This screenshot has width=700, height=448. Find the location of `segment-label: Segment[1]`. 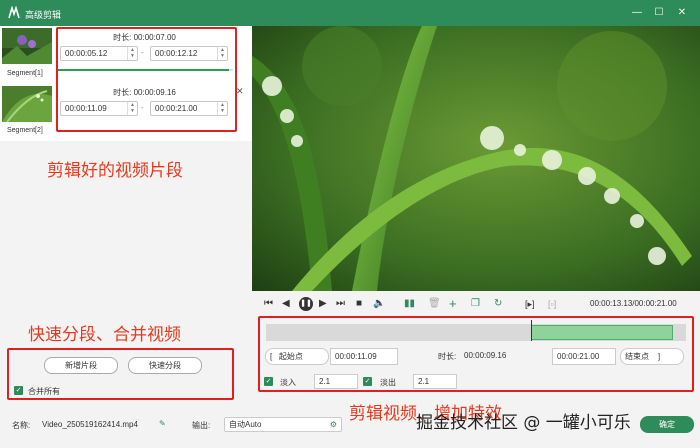

segment-label: Segment[1] is located at coordinates (25, 73).